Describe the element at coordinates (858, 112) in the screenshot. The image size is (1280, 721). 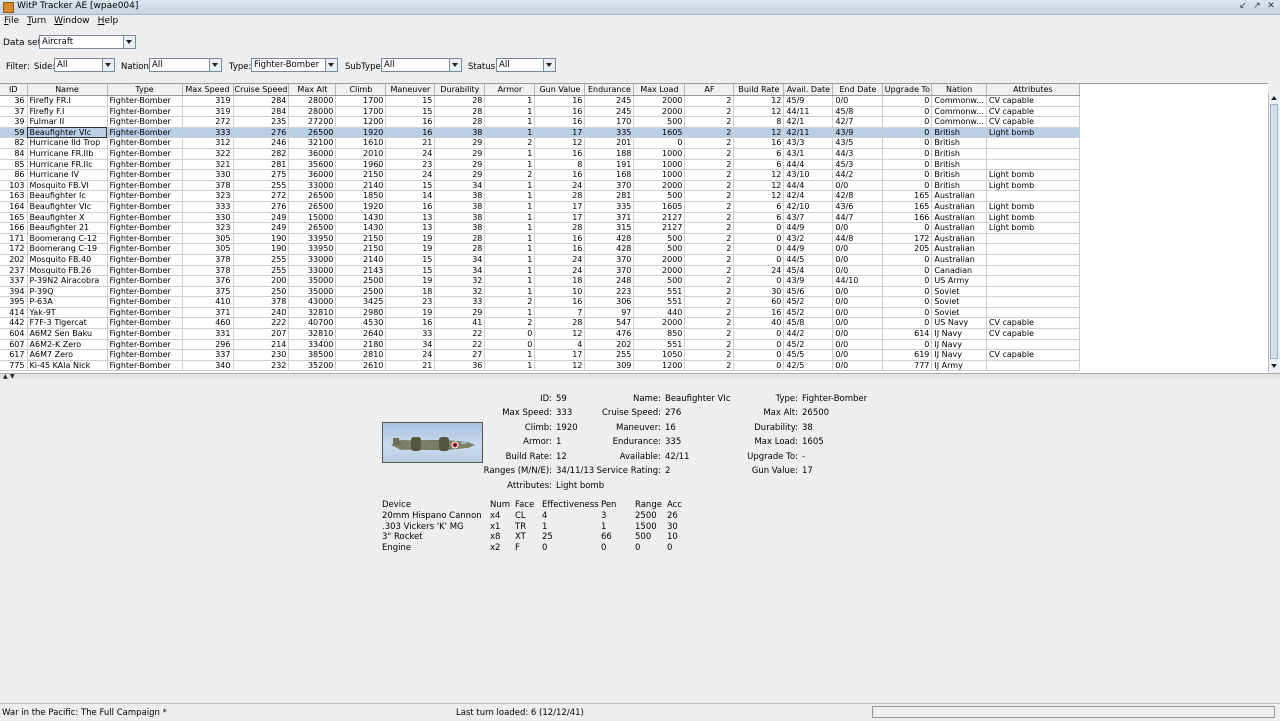
I see `table-cell: 45/8` at that location.